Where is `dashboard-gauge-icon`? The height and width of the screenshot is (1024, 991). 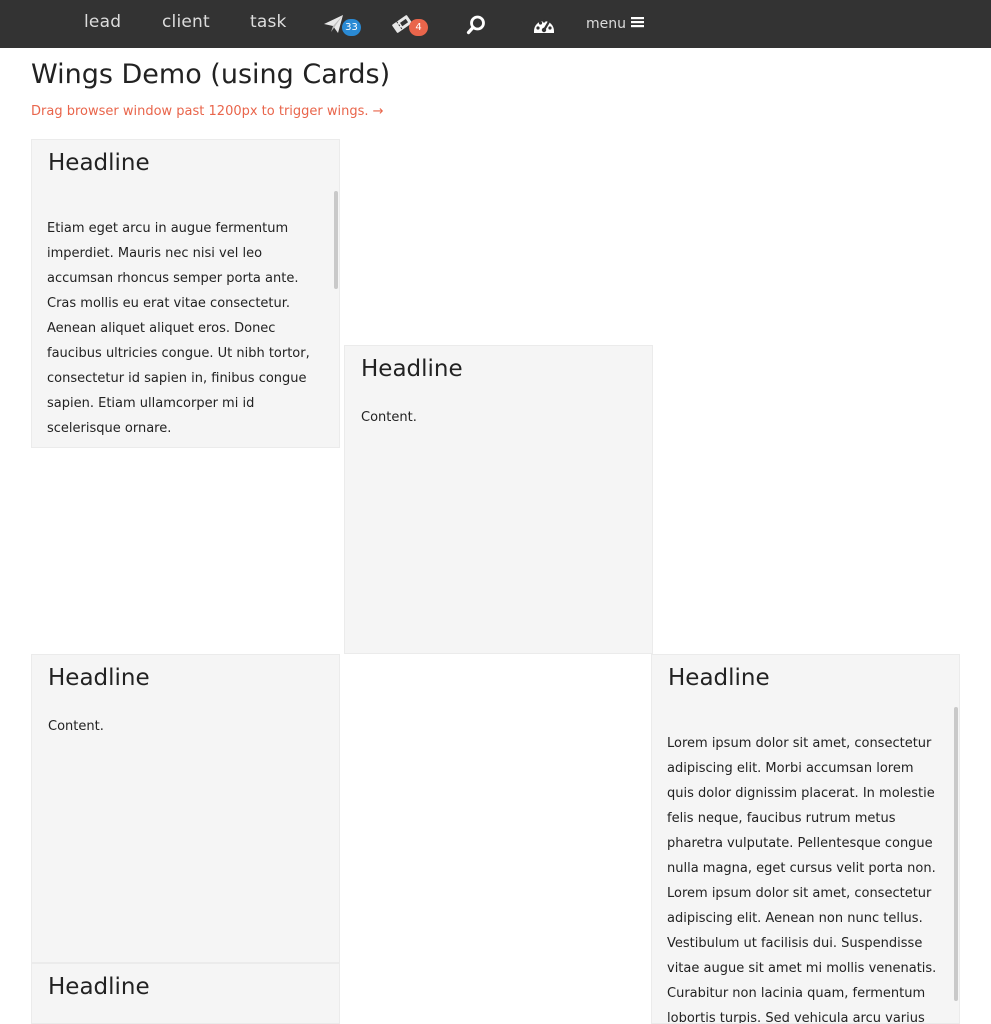 dashboard-gauge-icon is located at coordinates (544, 27).